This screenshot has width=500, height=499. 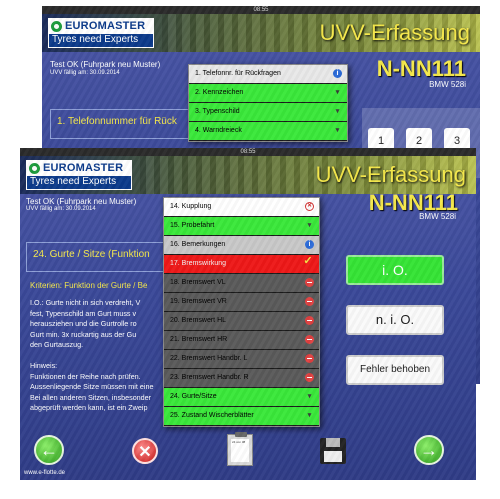 I want to click on floppy-disk-icon, so click(x=333, y=442).